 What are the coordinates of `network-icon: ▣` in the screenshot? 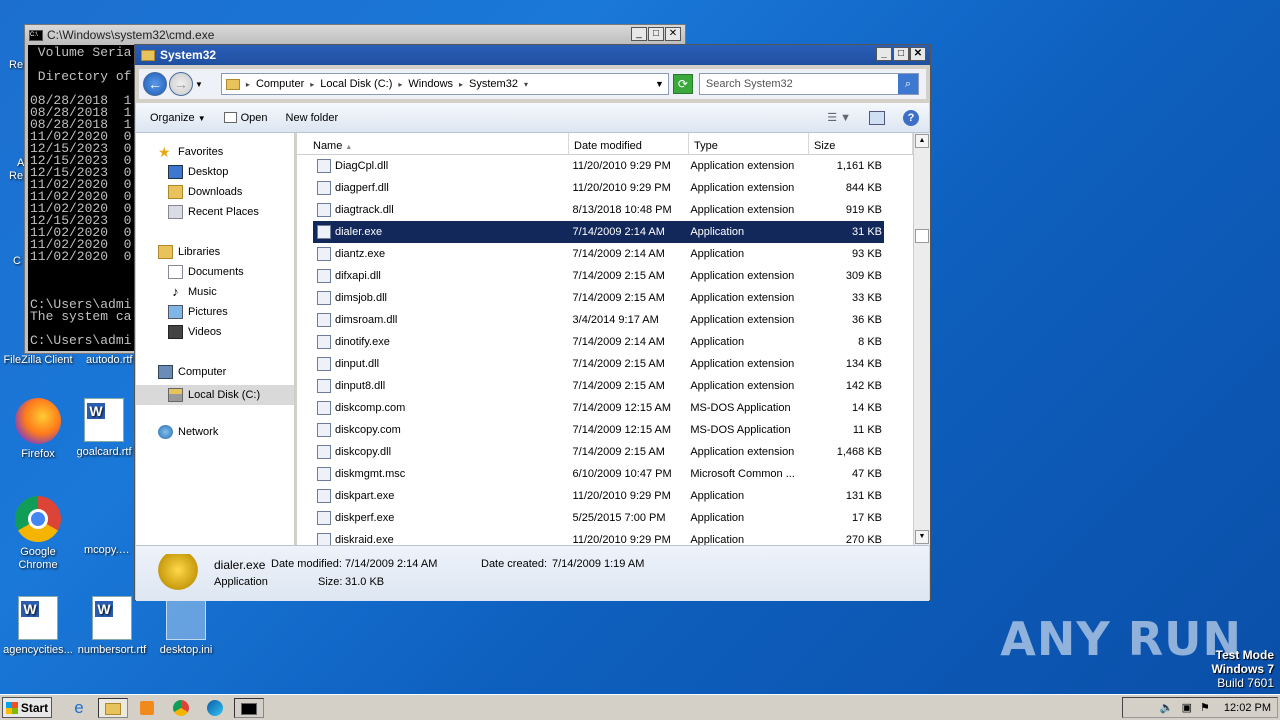 It's located at (1187, 707).